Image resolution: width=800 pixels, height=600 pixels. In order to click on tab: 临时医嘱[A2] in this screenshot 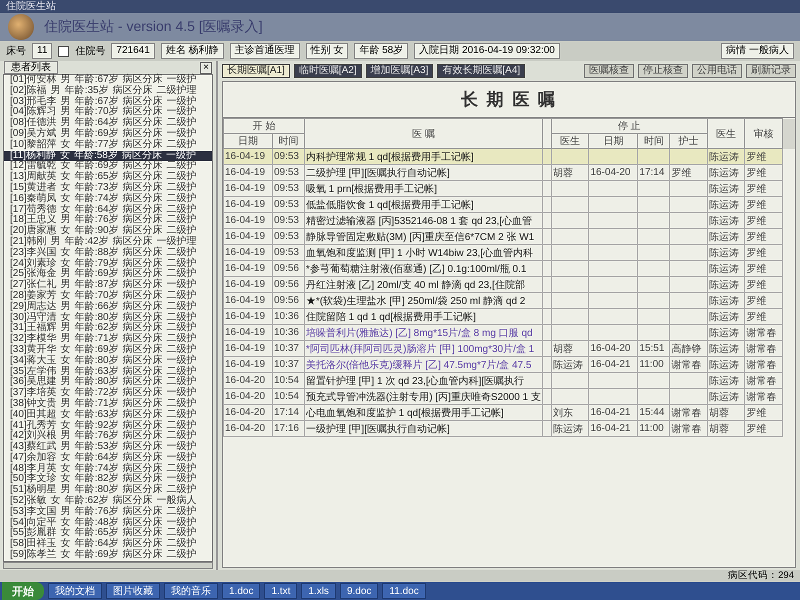, I will do `click(328, 71)`.